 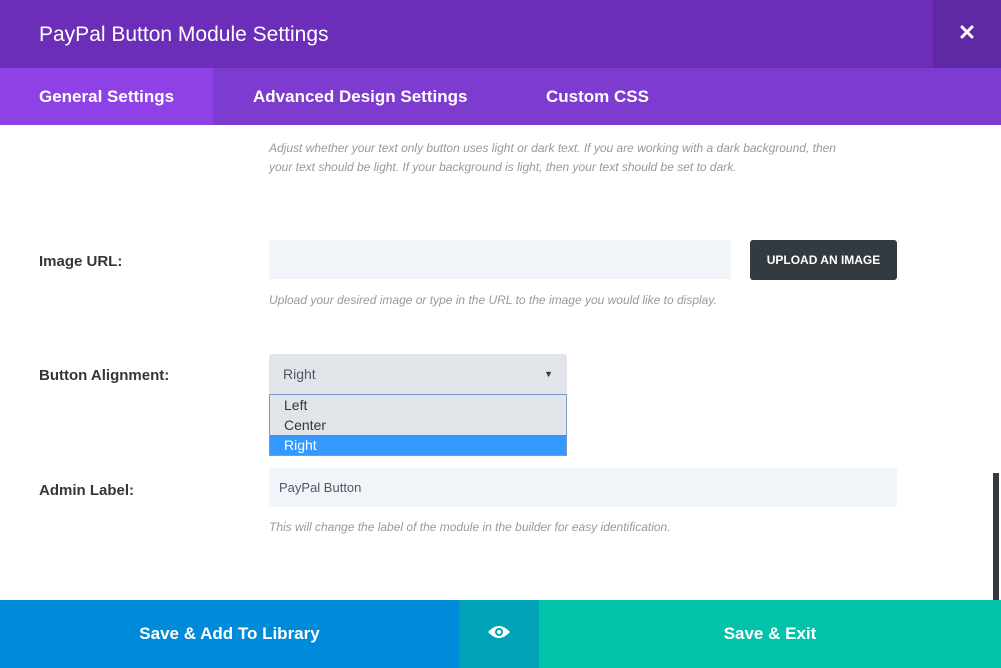 I want to click on admin-label-label: Admin Label:, so click(x=87, y=490).